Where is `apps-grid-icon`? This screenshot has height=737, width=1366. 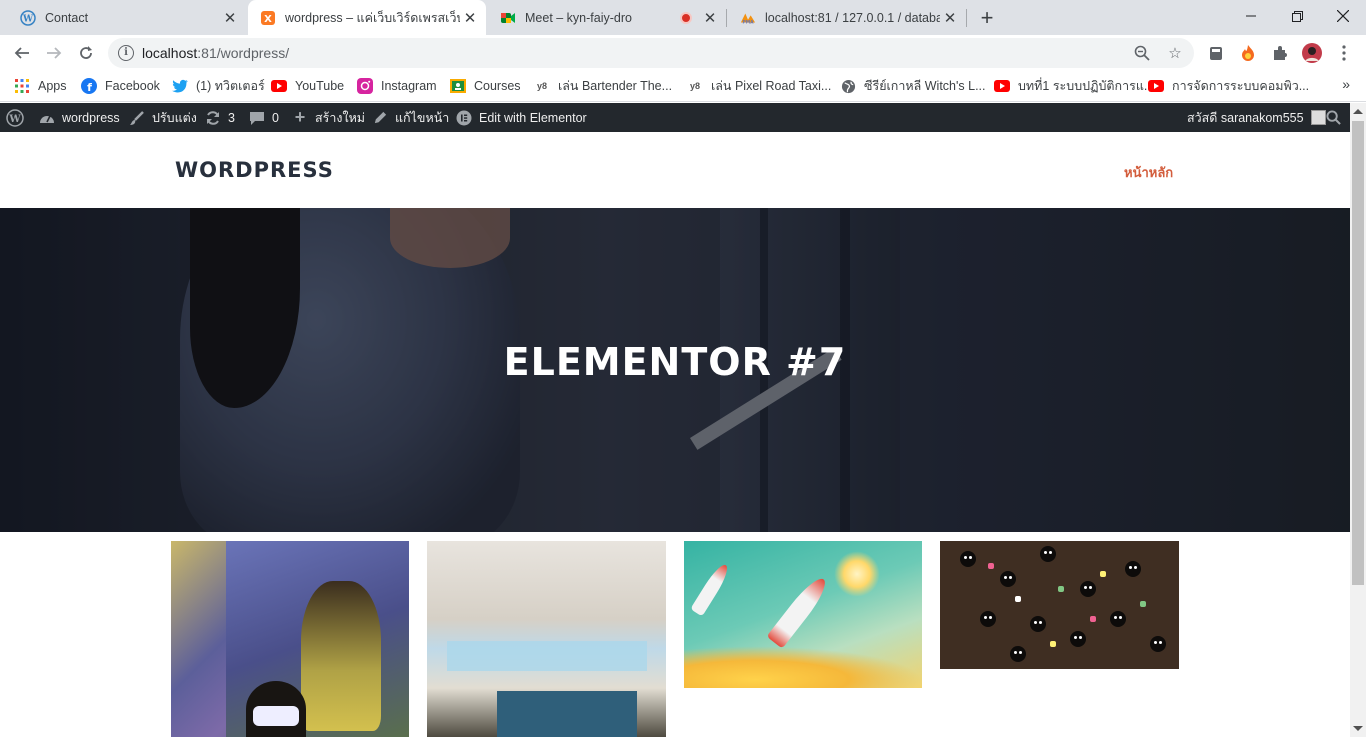
apps-grid-icon is located at coordinates (22, 86).